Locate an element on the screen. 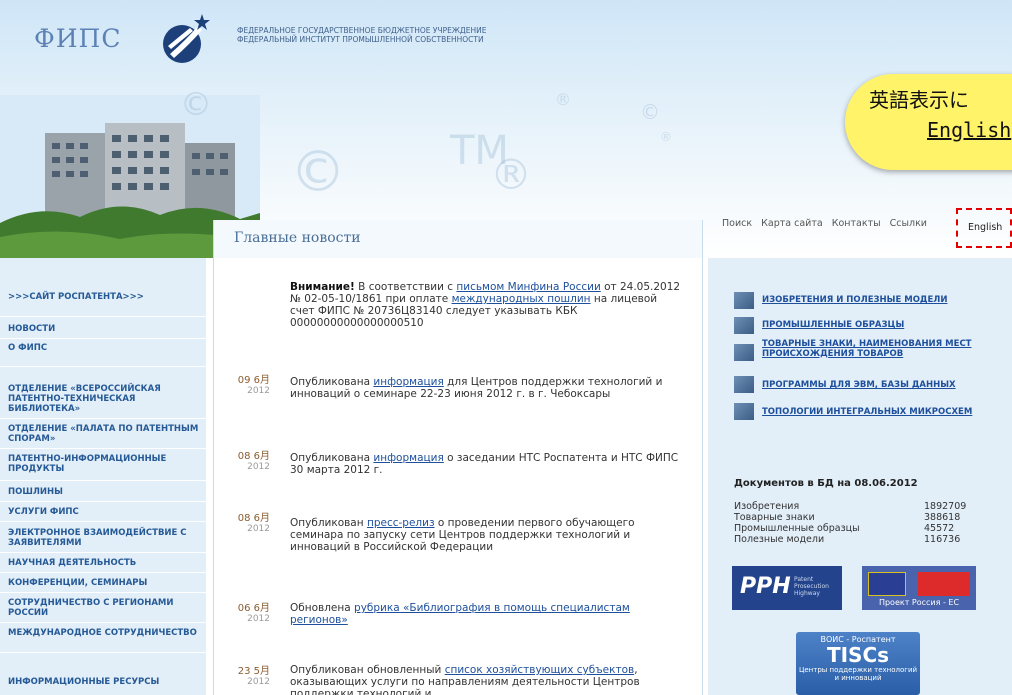  news-date: 08 6月 2012 is located at coordinates (250, 459).